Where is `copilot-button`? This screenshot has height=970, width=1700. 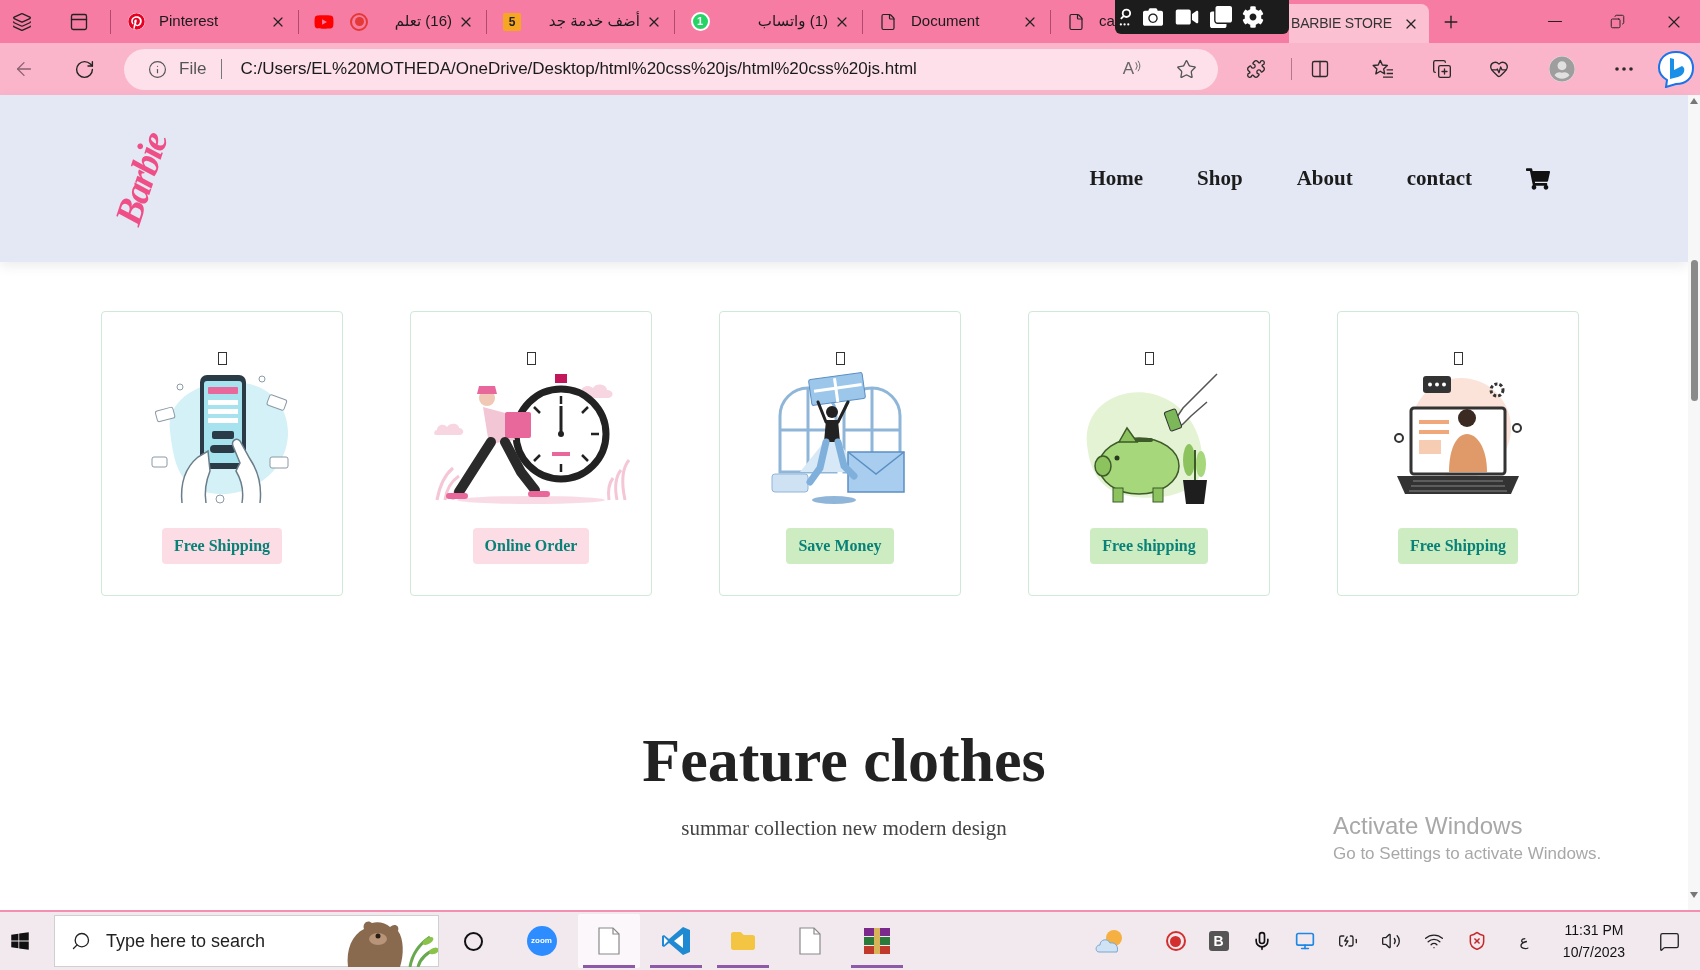
copilot-button is located at coordinates (1676, 69).